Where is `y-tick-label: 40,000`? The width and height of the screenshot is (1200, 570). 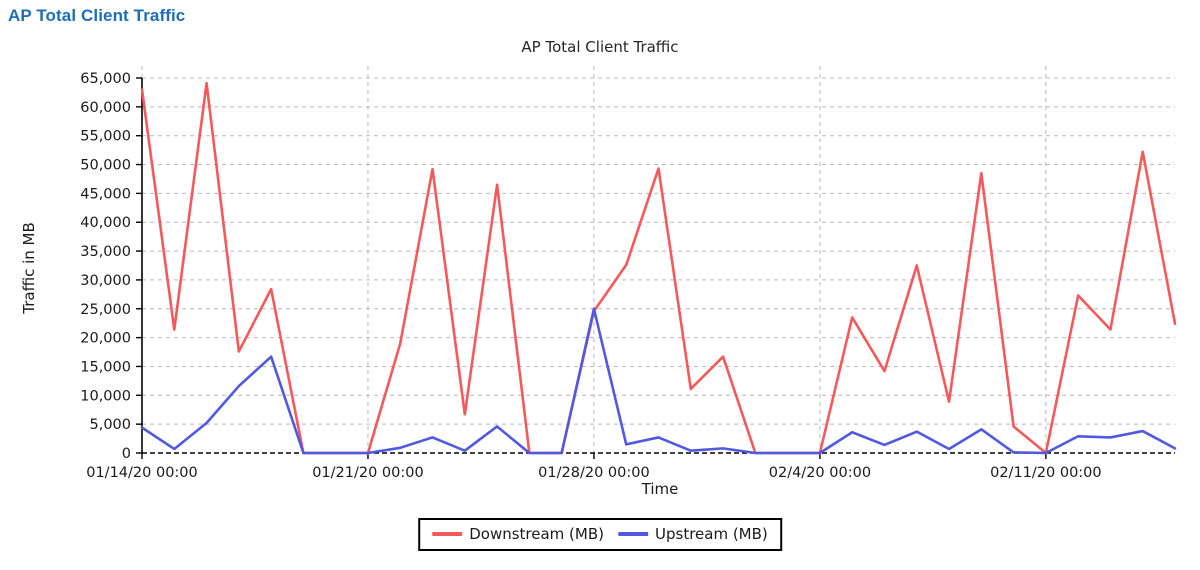
y-tick-label: 40,000 is located at coordinates (105, 223).